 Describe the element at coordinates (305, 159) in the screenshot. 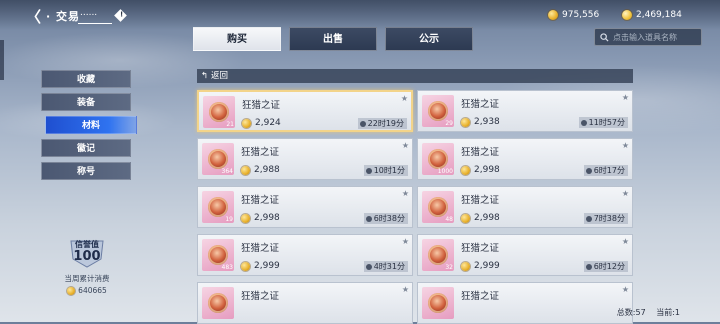

I see `listing-card: 364 ★ 狂猎之证 2,988 10时1分` at that location.